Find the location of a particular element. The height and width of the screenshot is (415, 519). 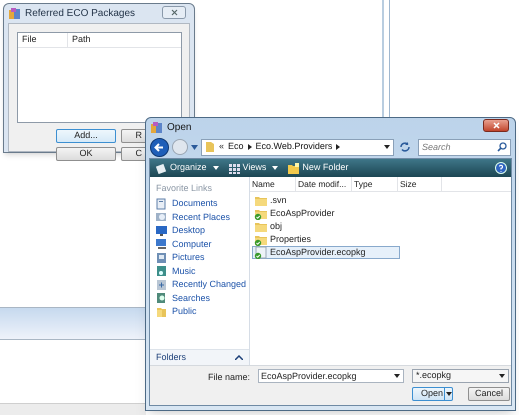

button: R is located at coordinates (134, 136).